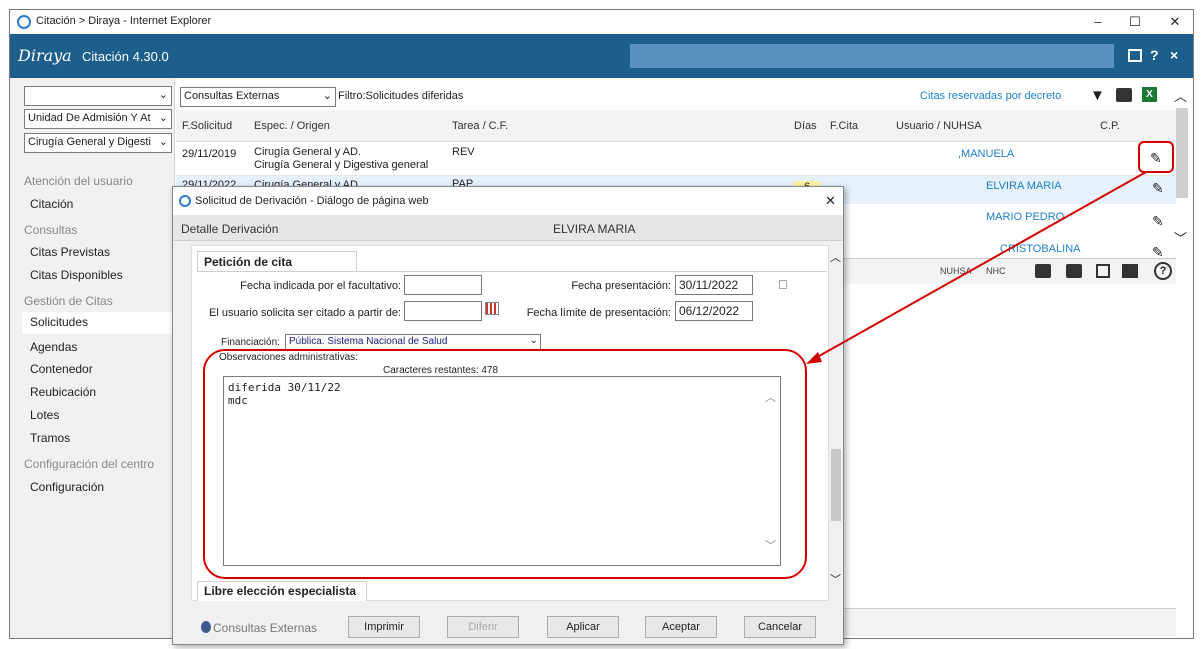  I want to click on annotation-arrow, so click(976, 267).